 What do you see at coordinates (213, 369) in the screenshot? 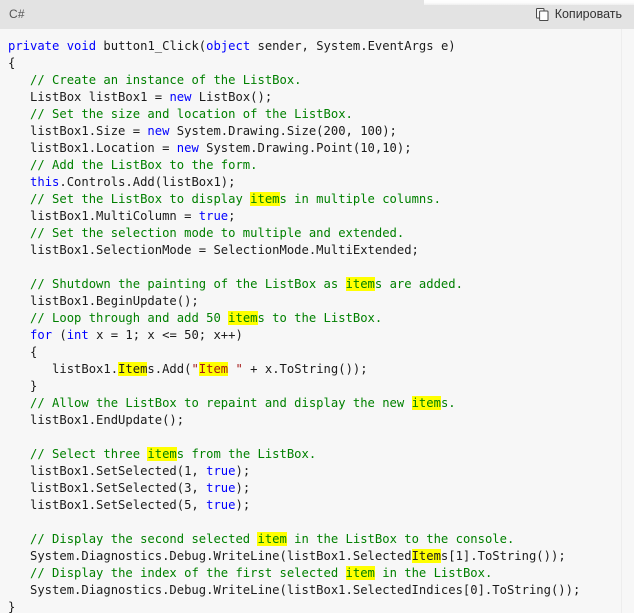
I see `search-highlight: Item` at bounding box center [213, 369].